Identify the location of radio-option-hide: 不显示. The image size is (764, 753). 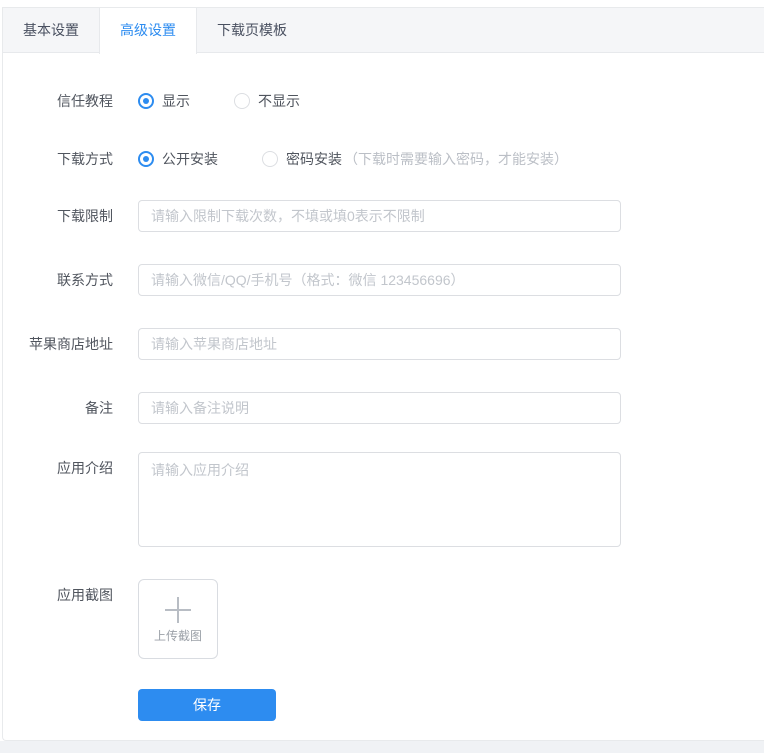
(267, 101).